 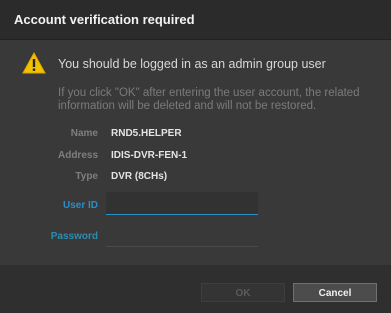 I want to click on dialog-title: Account verification required, so click(x=104, y=19).